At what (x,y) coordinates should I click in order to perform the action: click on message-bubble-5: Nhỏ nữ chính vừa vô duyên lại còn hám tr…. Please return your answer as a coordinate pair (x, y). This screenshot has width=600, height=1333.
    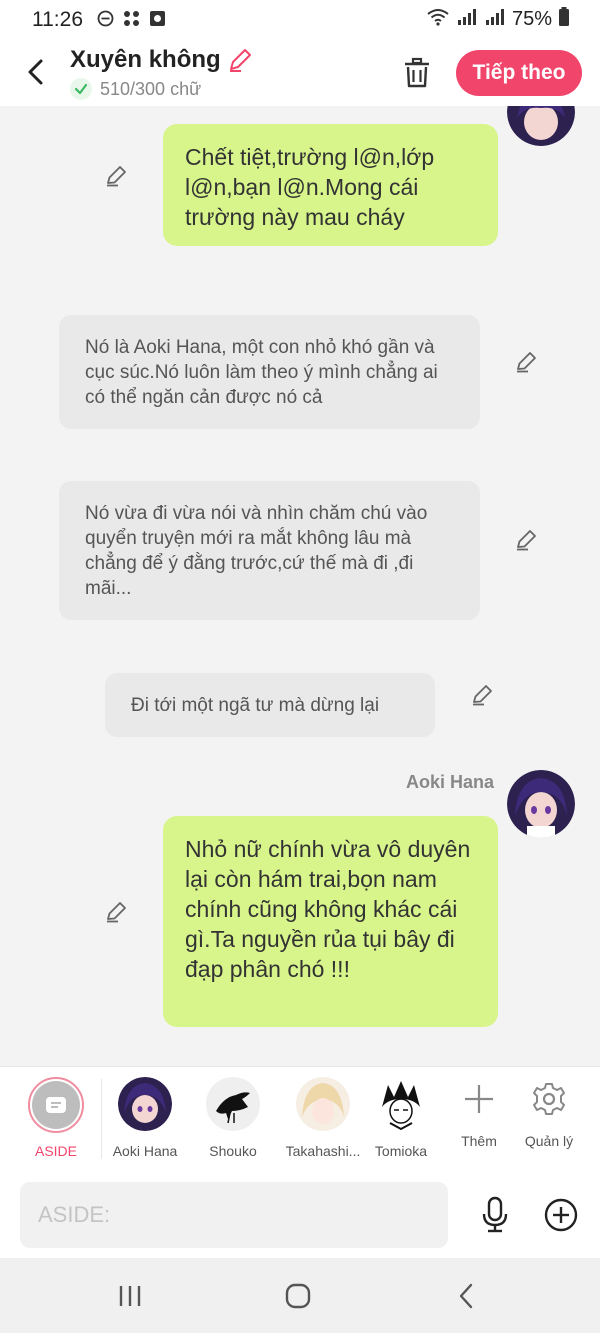
    Looking at the image, I should click on (330, 921).